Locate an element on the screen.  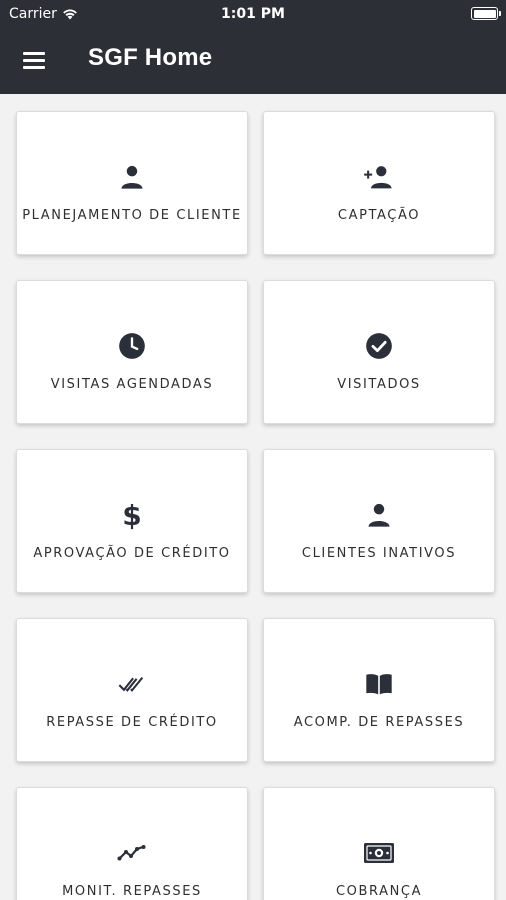
dollar-icon: $ is located at coordinates (132, 515).